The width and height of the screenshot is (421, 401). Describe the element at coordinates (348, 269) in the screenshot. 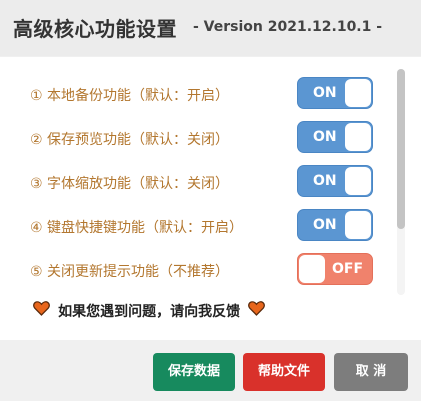

I see `toggle-state-text: OFF` at that location.